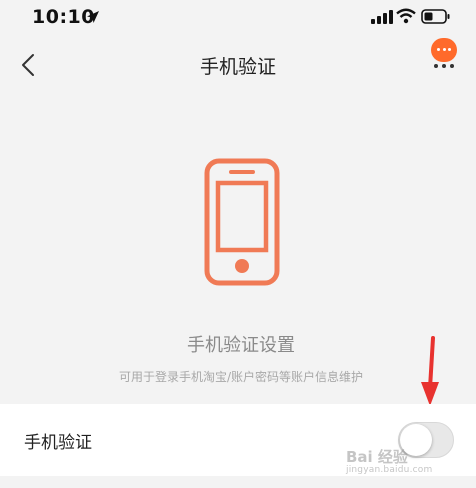  What do you see at coordinates (406, 16) in the screenshot?
I see `wifi-icon` at bounding box center [406, 16].